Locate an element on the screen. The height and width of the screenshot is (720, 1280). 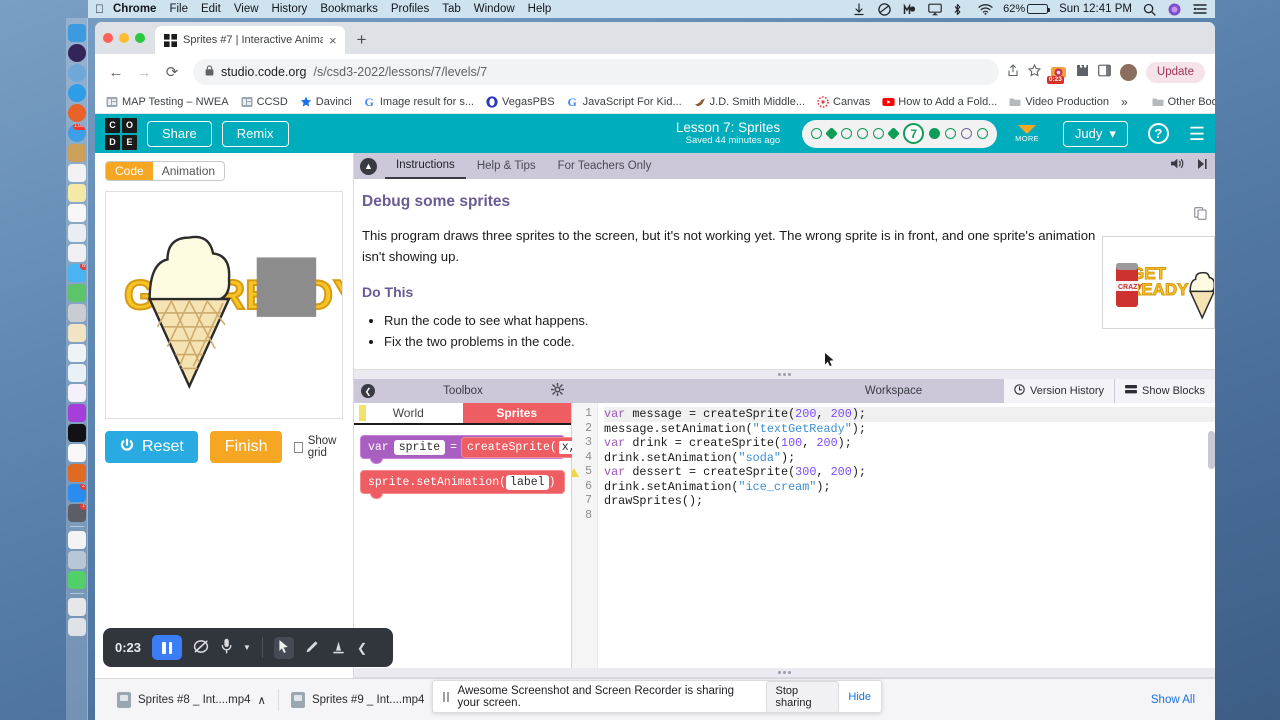
speaker-icon is located at coordinates (1177, 166).